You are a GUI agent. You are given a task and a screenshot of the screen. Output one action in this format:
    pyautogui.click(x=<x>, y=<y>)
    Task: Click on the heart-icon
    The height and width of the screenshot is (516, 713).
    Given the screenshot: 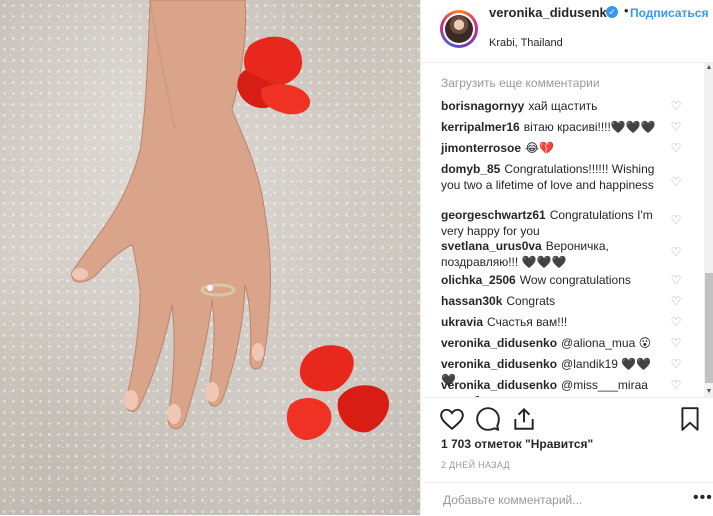 What is the action you would take?
    pyautogui.click(x=452, y=419)
    